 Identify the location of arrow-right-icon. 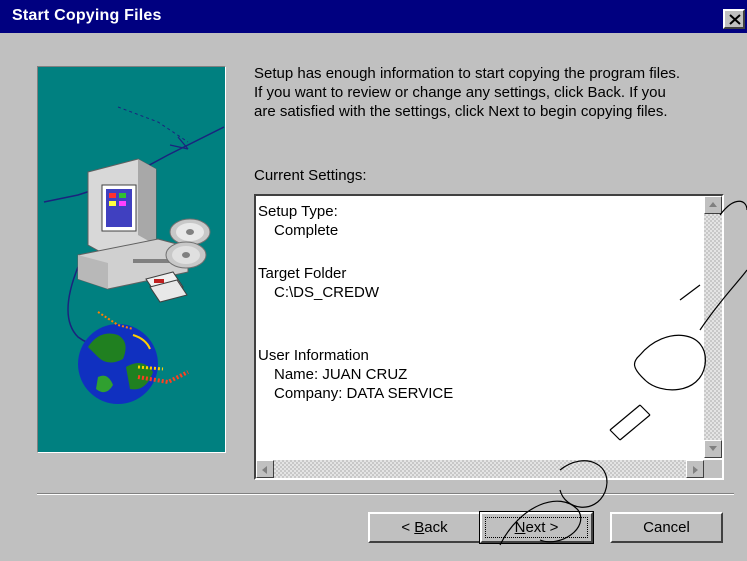
(695, 470).